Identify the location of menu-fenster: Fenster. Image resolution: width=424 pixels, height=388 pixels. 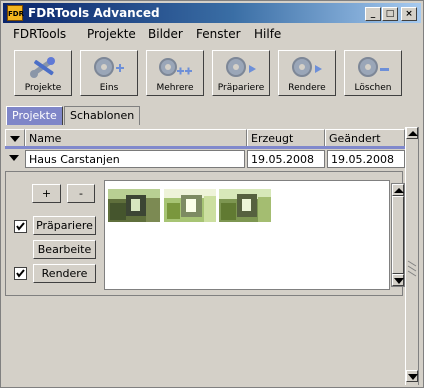
(218, 34).